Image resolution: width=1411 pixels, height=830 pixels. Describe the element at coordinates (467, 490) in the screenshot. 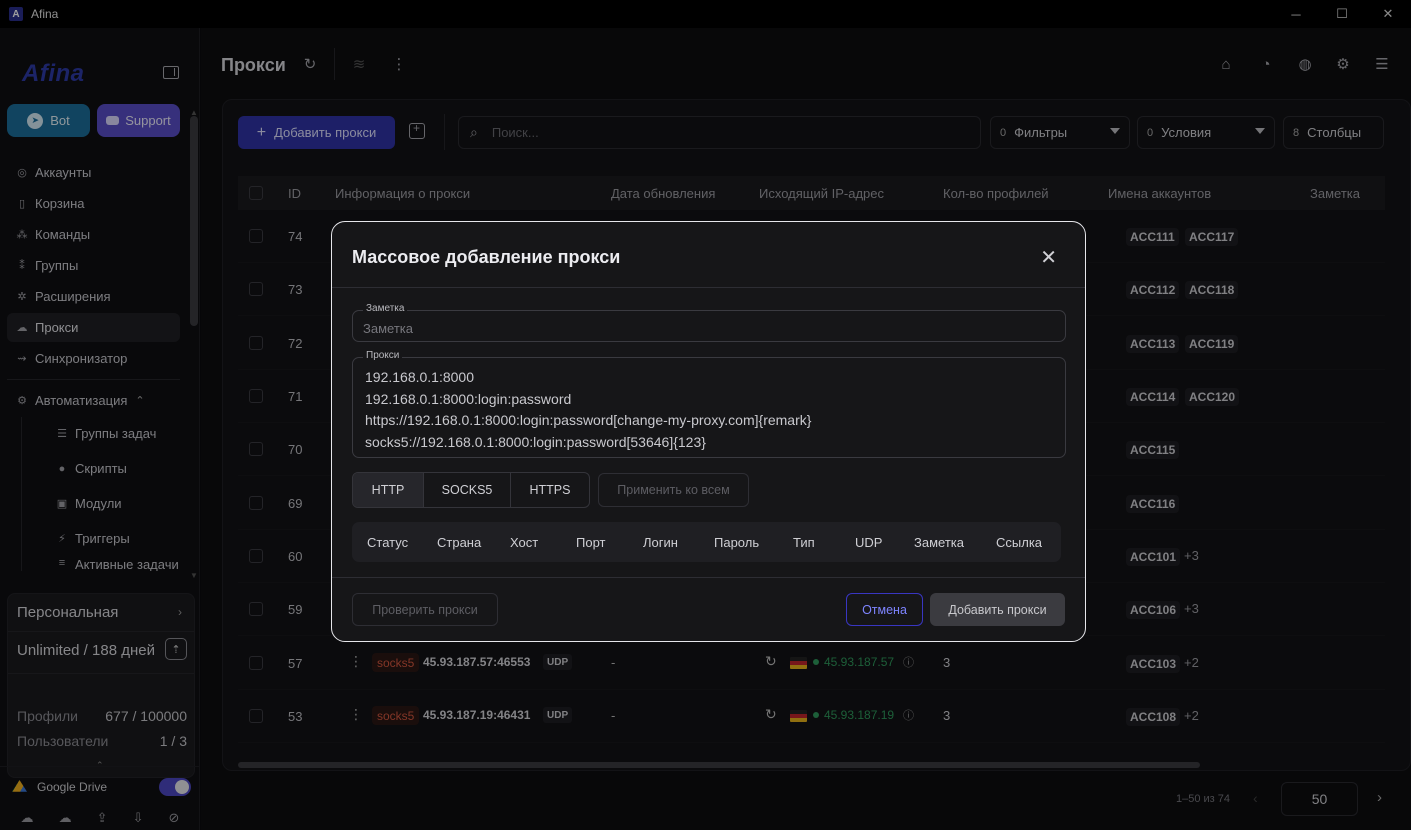

I see `type-socks5-button: SOCKS5` at that location.